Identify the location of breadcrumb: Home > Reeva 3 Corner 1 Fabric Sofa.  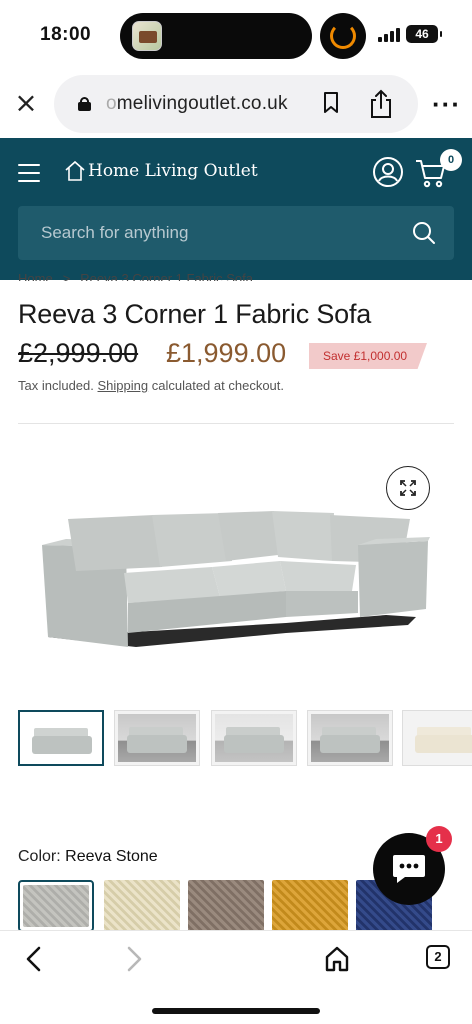
(135, 276).